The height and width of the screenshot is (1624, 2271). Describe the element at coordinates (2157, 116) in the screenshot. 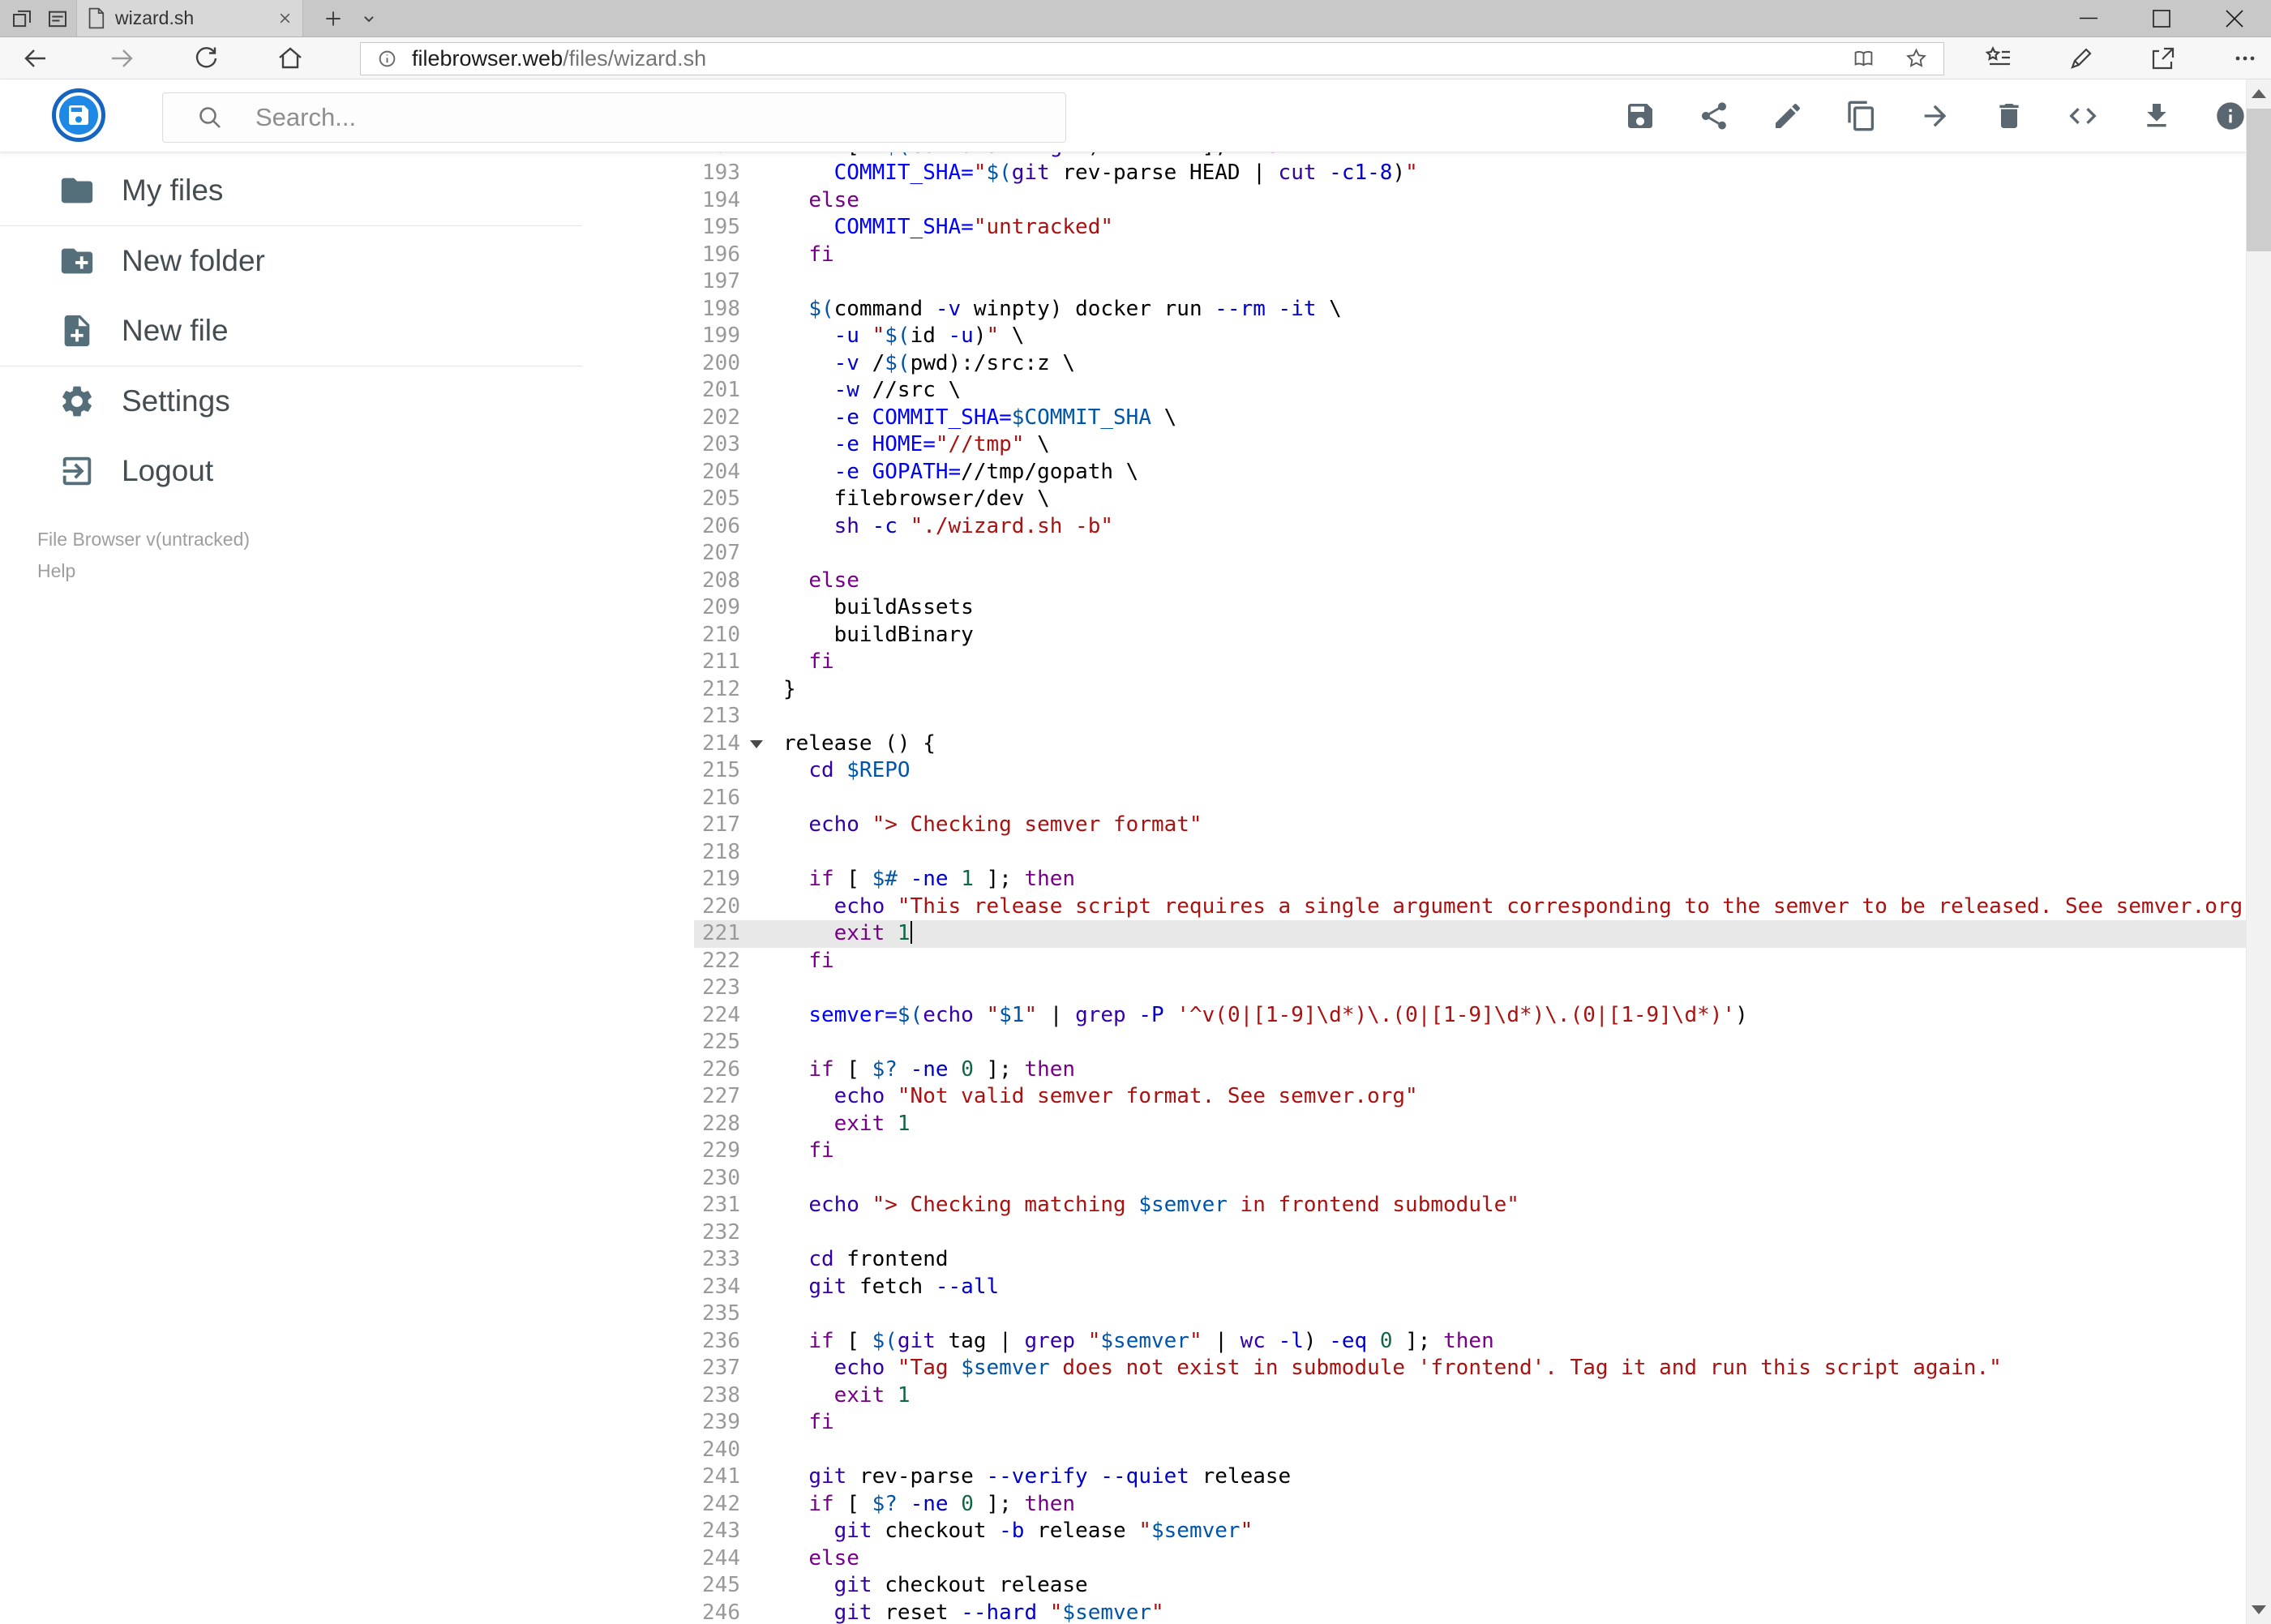

I see `download-icon` at that location.